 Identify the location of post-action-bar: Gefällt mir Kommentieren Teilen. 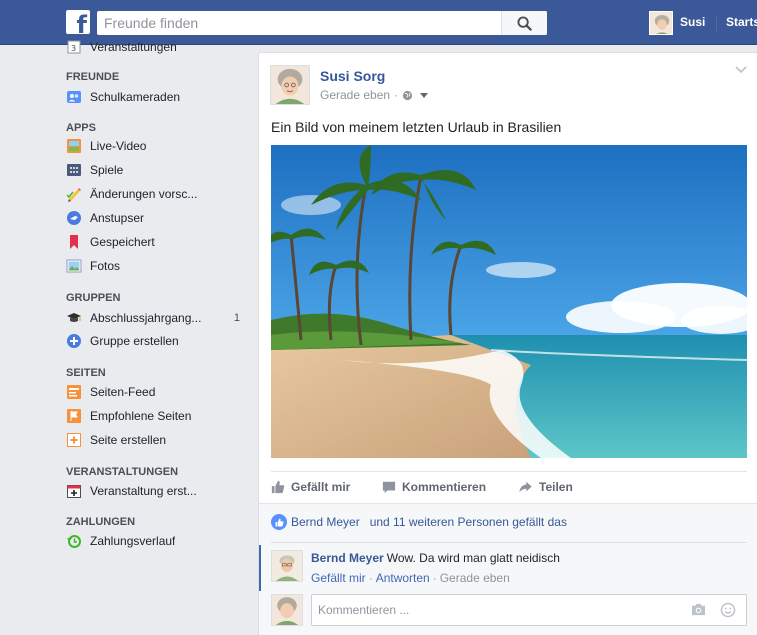
(509, 487).